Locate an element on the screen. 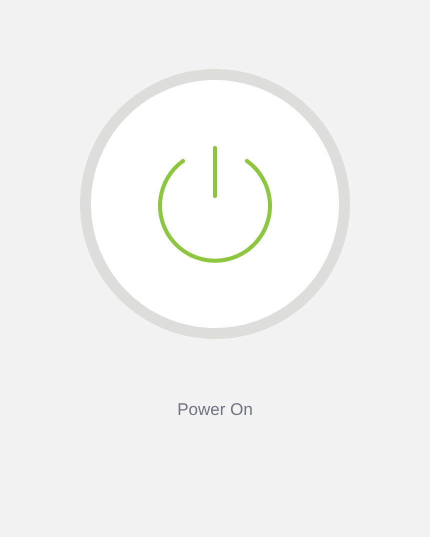 The height and width of the screenshot is (537, 430). power-status-label: Power On is located at coordinates (215, 410).